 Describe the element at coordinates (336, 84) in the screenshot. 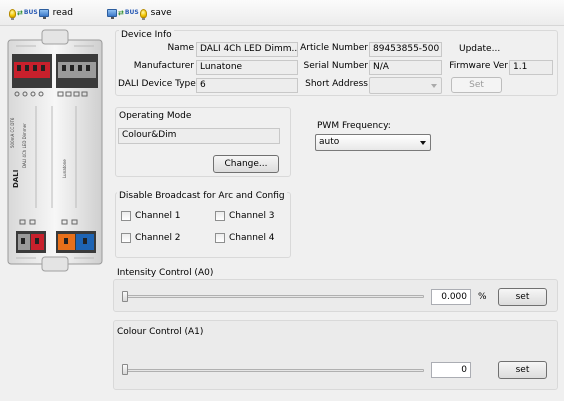

I see `short-address-label: Short Address` at that location.